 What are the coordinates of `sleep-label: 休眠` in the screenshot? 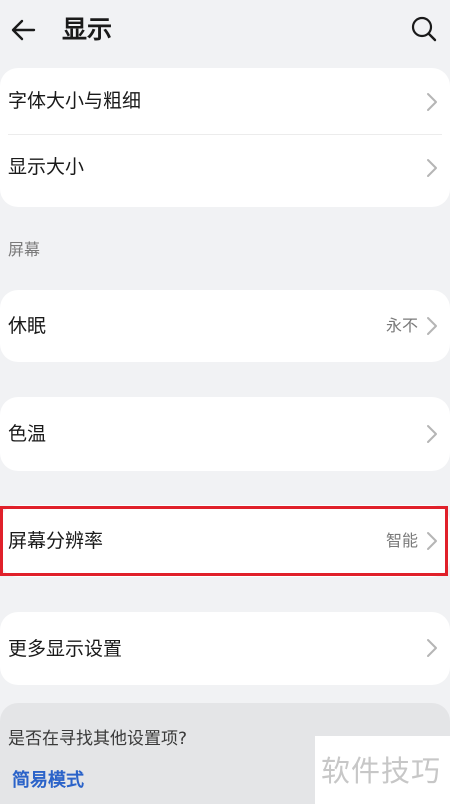 It's located at (27, 326).